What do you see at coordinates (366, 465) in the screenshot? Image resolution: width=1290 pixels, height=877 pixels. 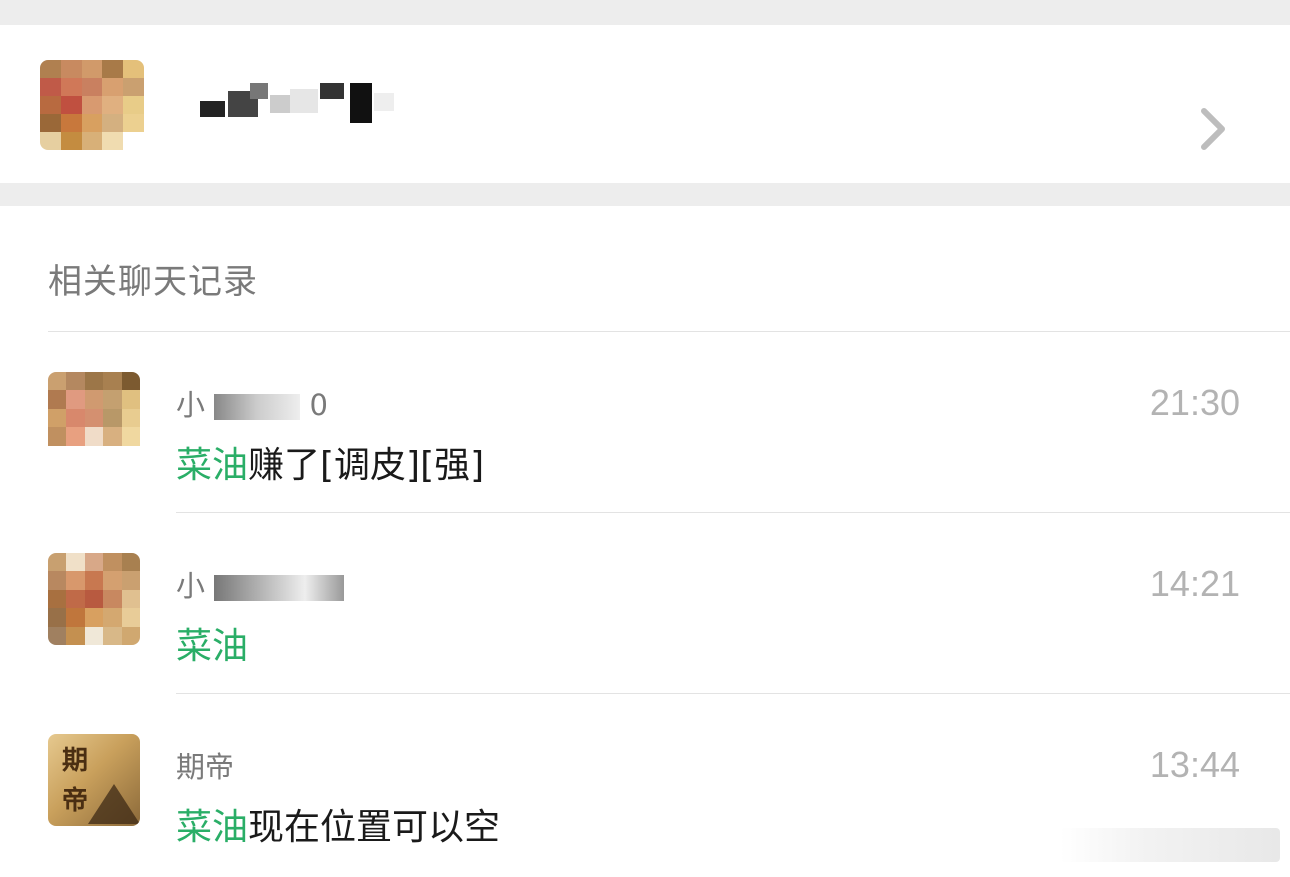 I see `message-text: 赚了[调皮][强]` at bounding box center [366, 465].